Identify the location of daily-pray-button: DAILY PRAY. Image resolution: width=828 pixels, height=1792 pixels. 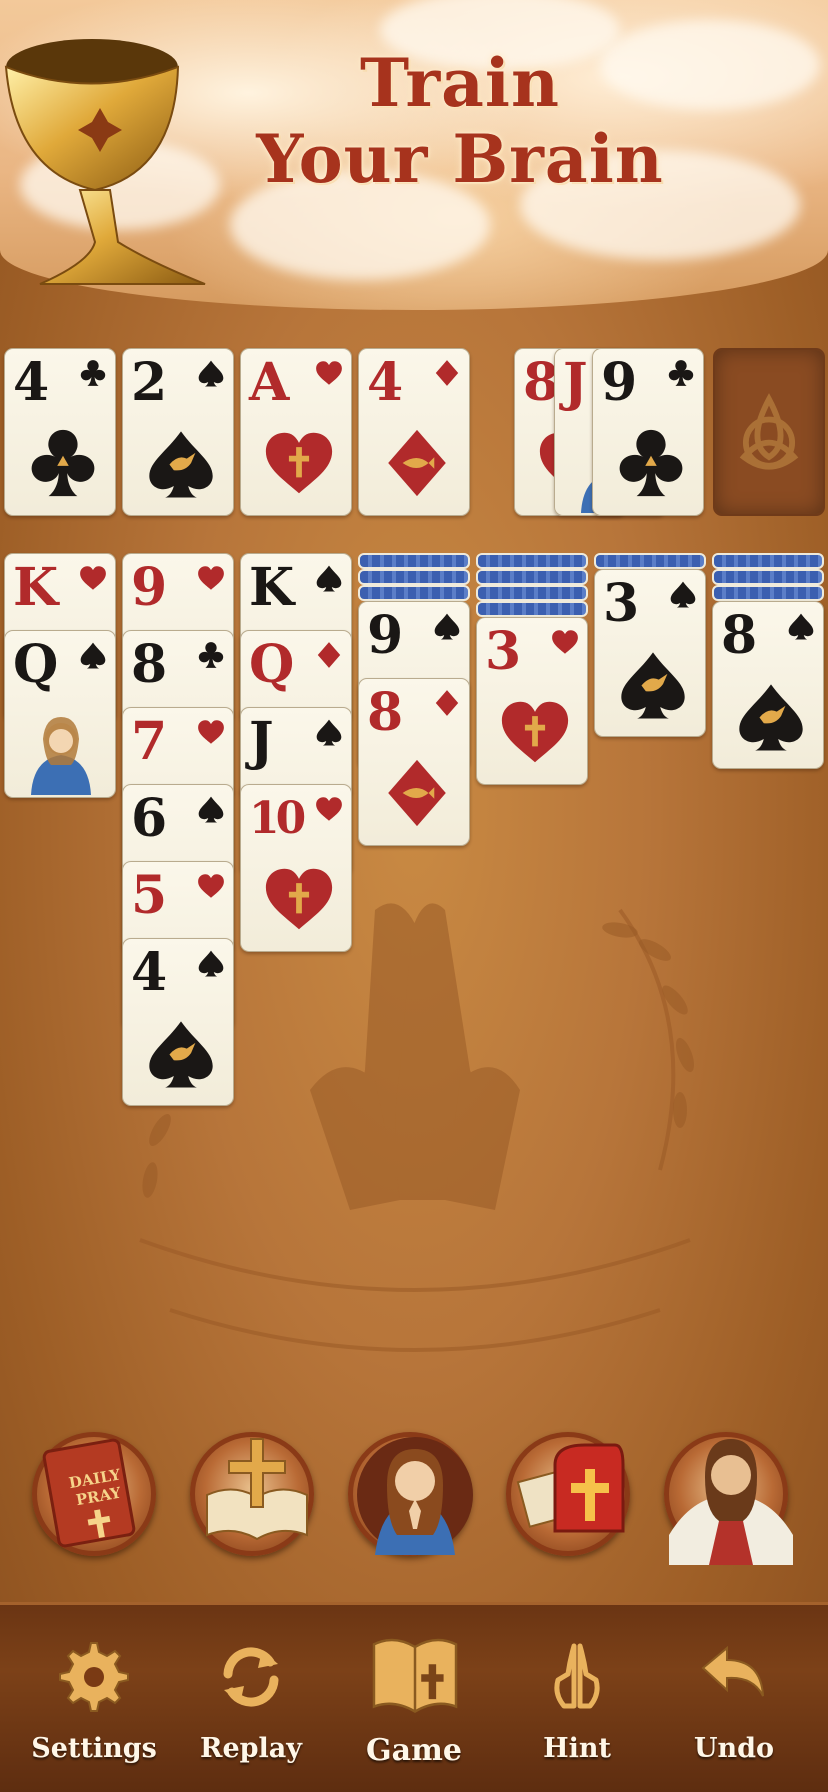
(94, 1494).